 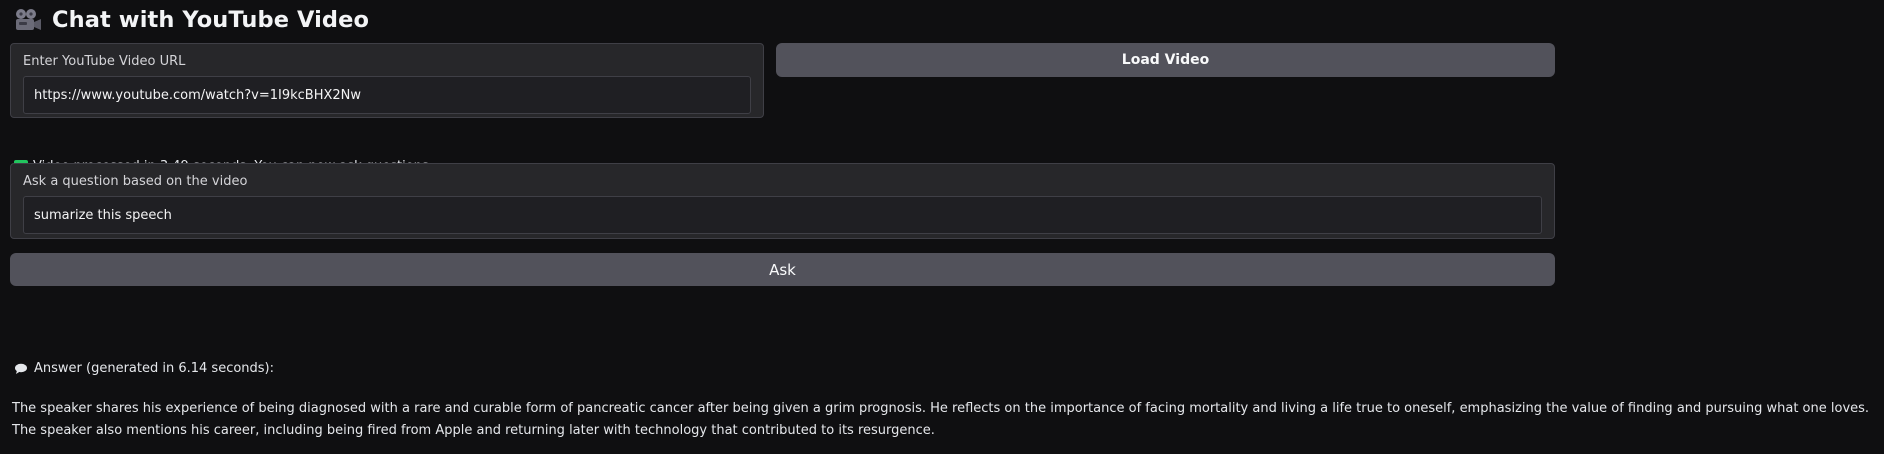 What do you see at coordinates (104, 61) in the screenshot?
I see `url-input-label: Enter YouTube Video URL` at bounding box center [104, 61].